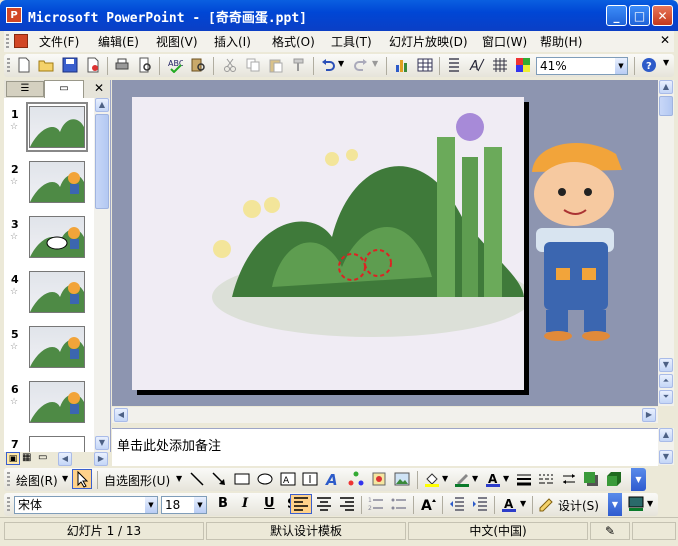  What do you see at coordinates (546, 504) in the screenshot?
I see `design-icon` at bounding box center [546, 504].